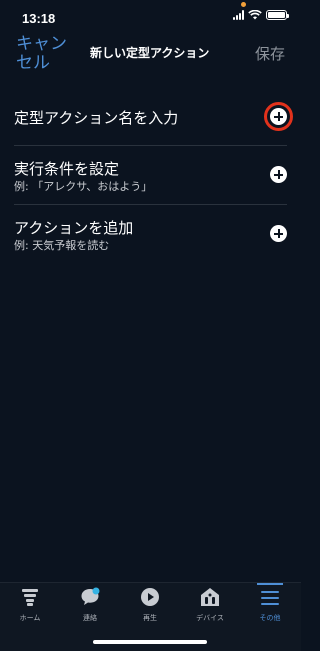  I want to click on tab-home: ホーム, so click(30, 607).